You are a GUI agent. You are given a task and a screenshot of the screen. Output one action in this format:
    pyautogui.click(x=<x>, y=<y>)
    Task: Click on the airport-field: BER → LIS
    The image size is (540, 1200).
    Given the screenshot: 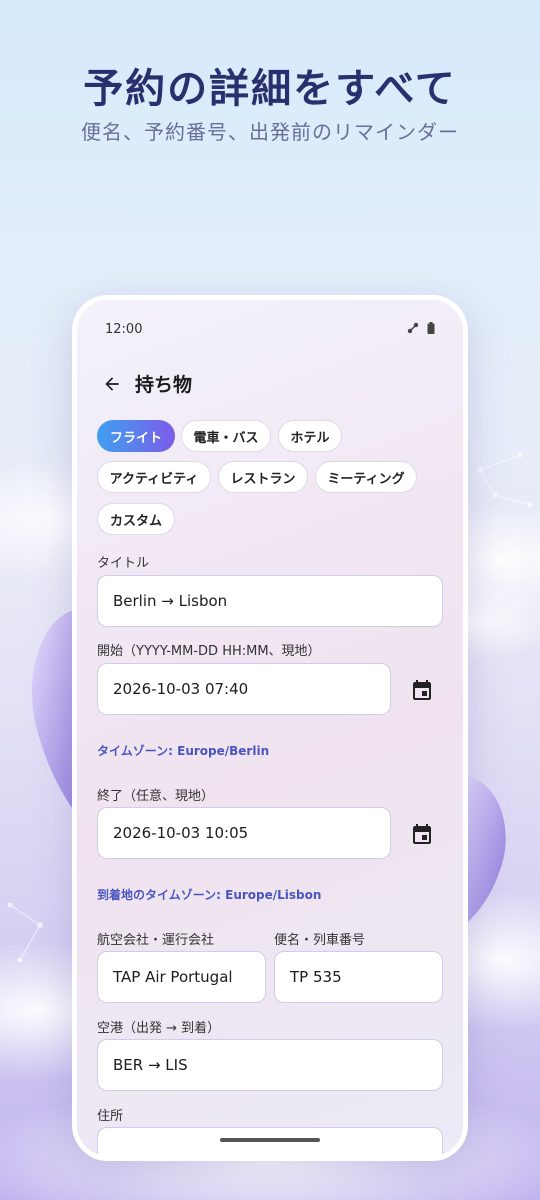 What is the action you would take?
    pyautogui.click(x=270, y=1065)
    